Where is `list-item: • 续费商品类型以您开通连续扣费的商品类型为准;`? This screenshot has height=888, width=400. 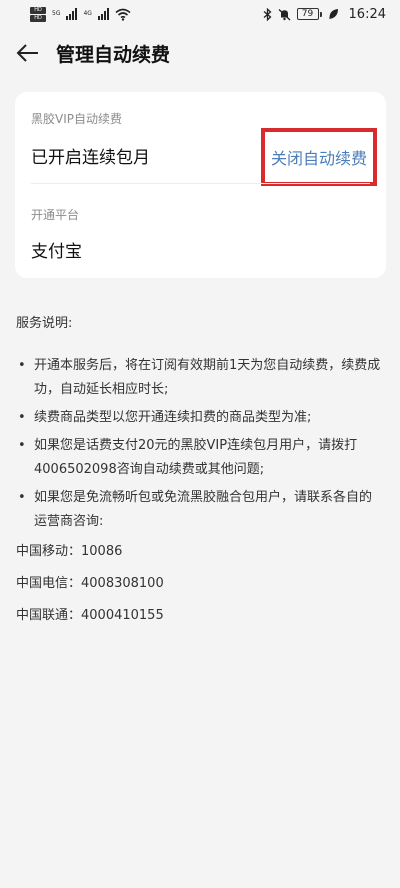
list-item: • 续费商品类型以您开通连续扣费的商品类型为准; is located at coordinates (200, 418).